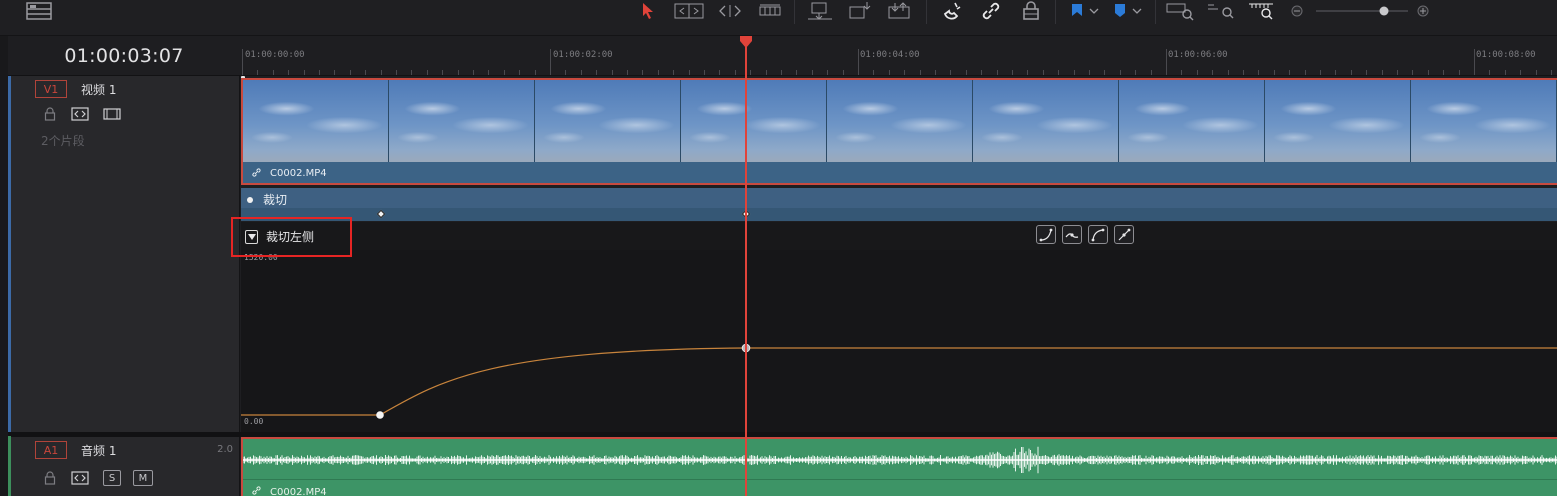 This screenshot has height=496, width=1557. I want to click on track-color-edge, so click(4, 266).